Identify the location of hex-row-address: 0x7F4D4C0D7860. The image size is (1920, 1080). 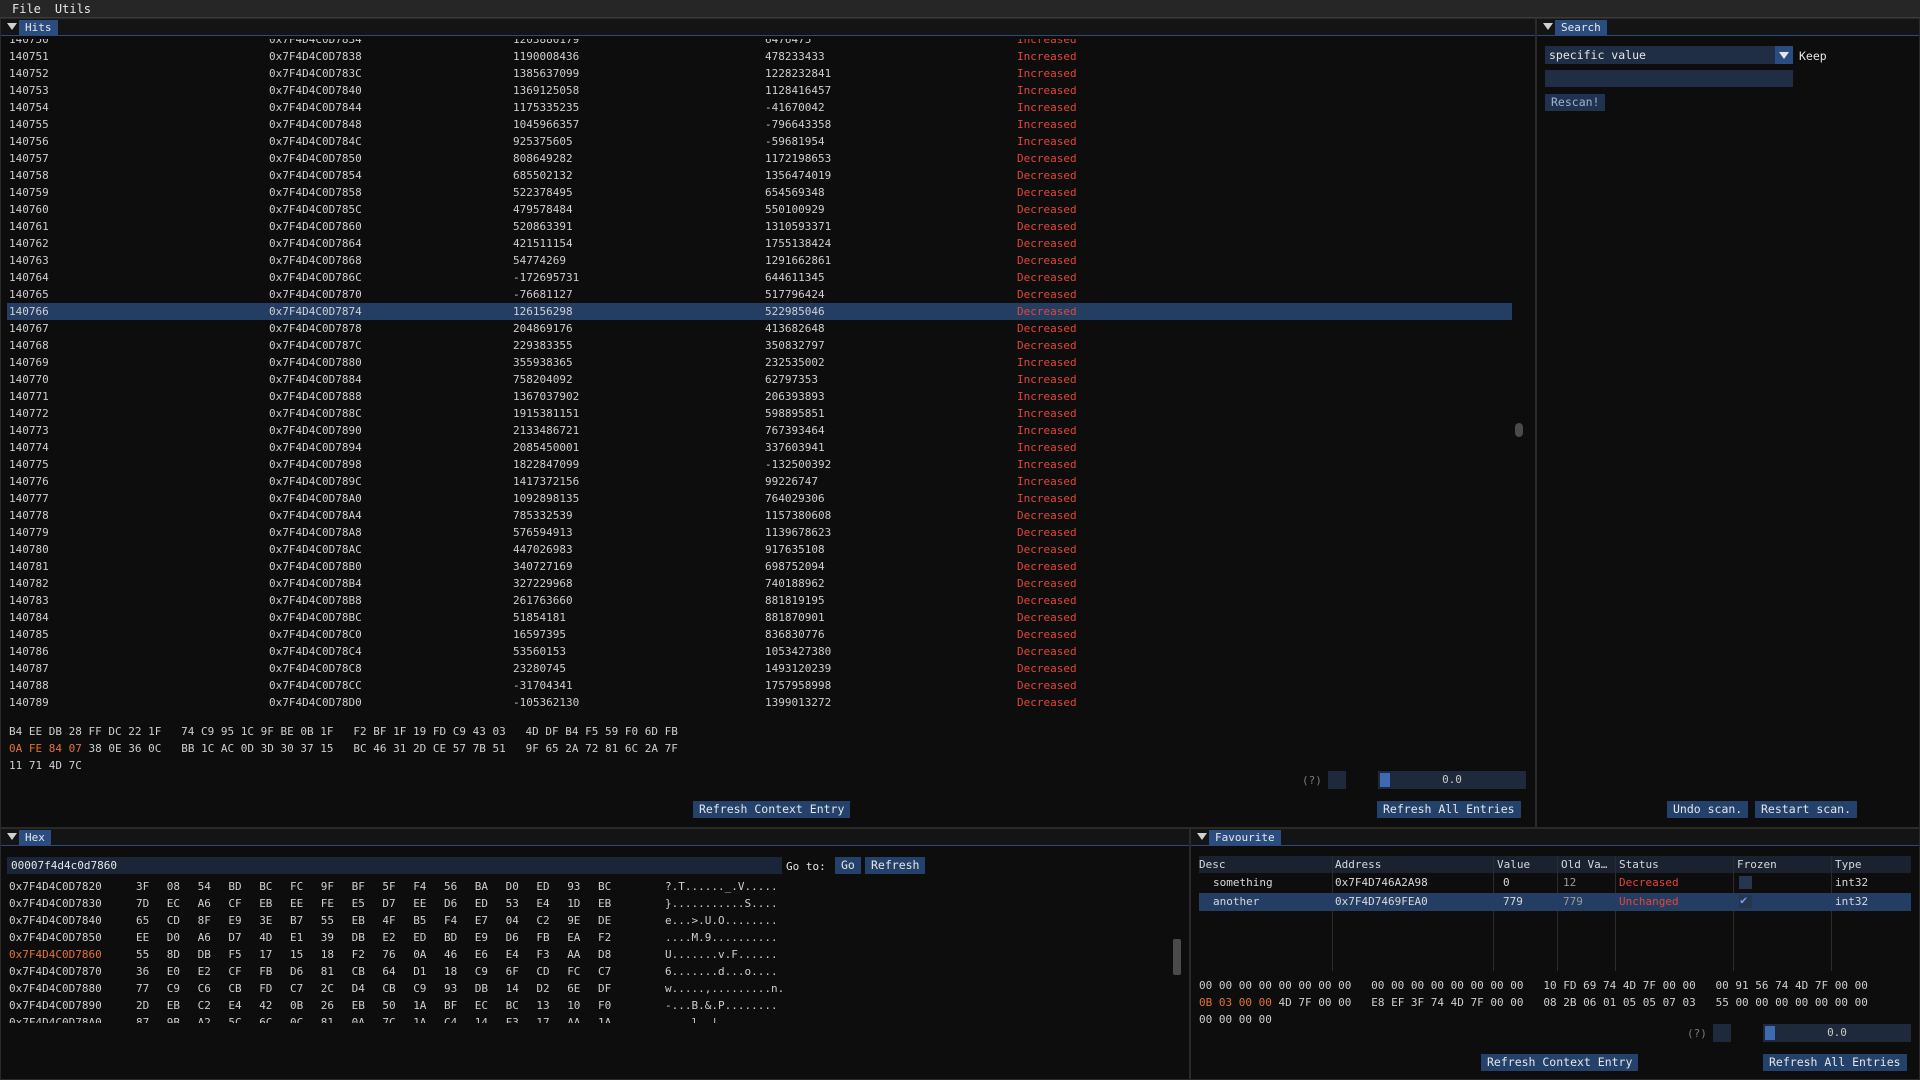
(55, 954).